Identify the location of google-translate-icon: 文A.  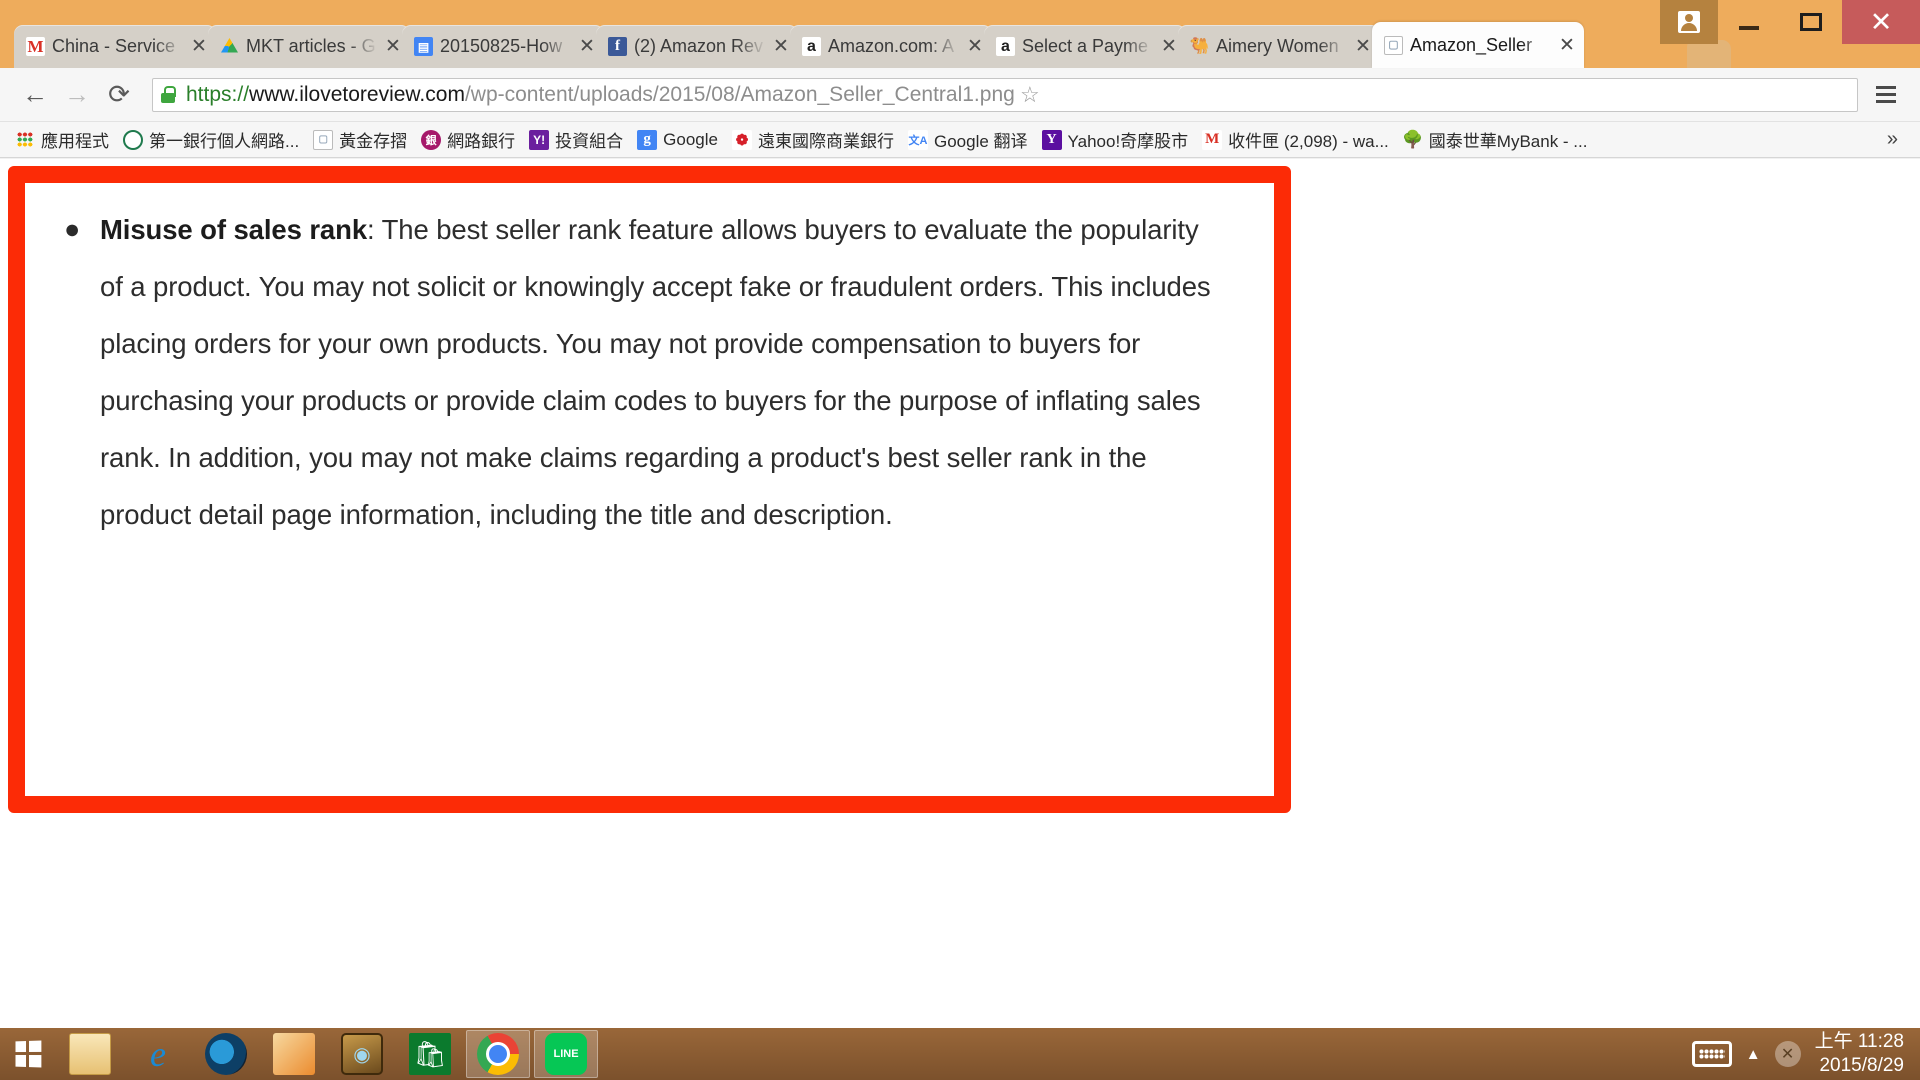
(918, 139).